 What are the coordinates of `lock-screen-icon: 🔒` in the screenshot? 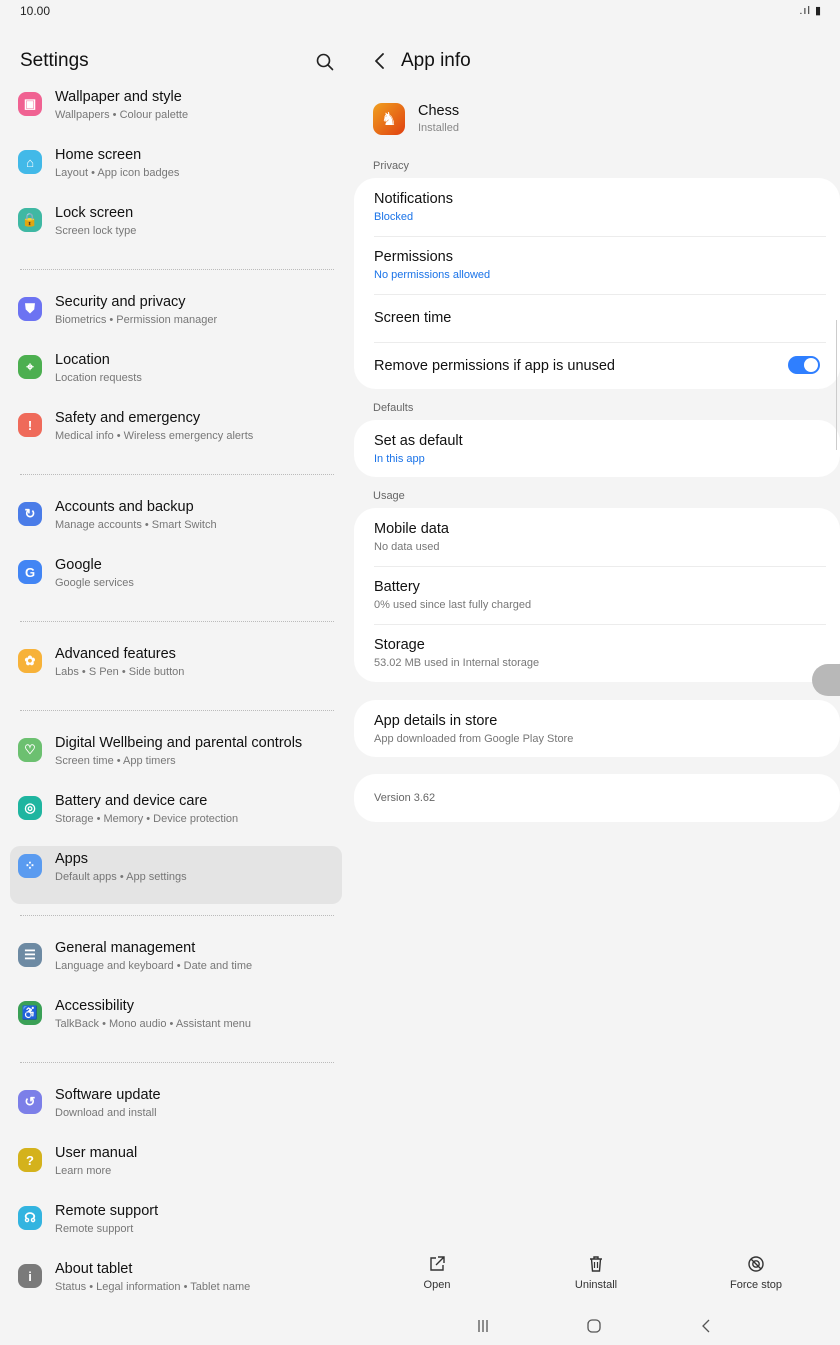 It's located at (30, 220).